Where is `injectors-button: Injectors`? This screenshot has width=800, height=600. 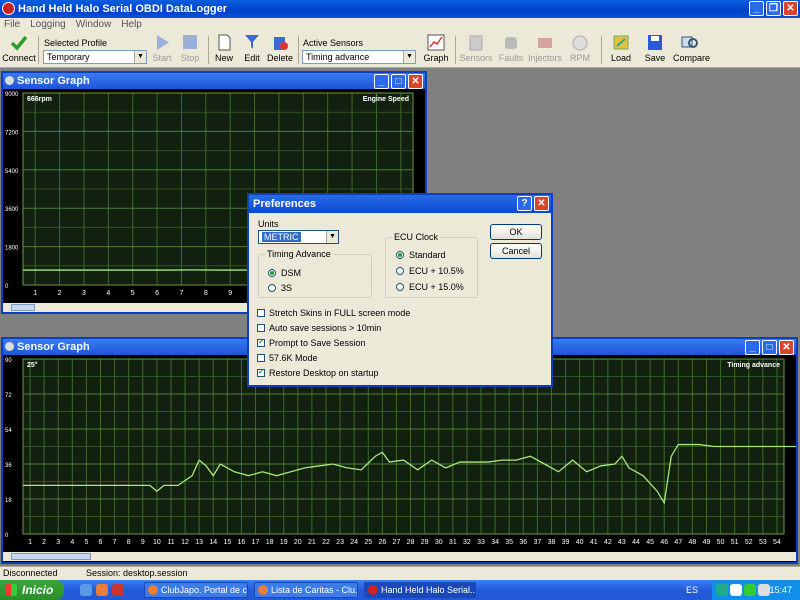
injectors-button: Injectors is located at coordinates (545, 48).